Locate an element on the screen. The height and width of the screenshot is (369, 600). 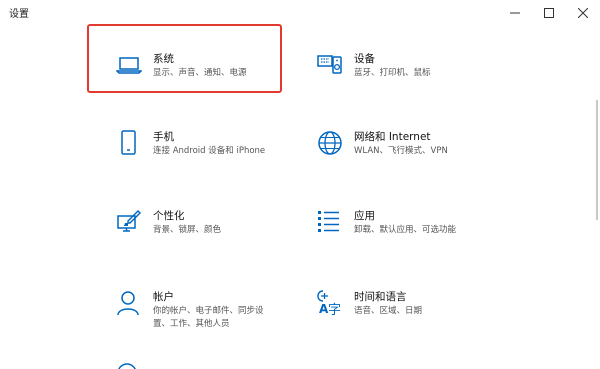
apps-list-icon is located at coordinates (330, 222).